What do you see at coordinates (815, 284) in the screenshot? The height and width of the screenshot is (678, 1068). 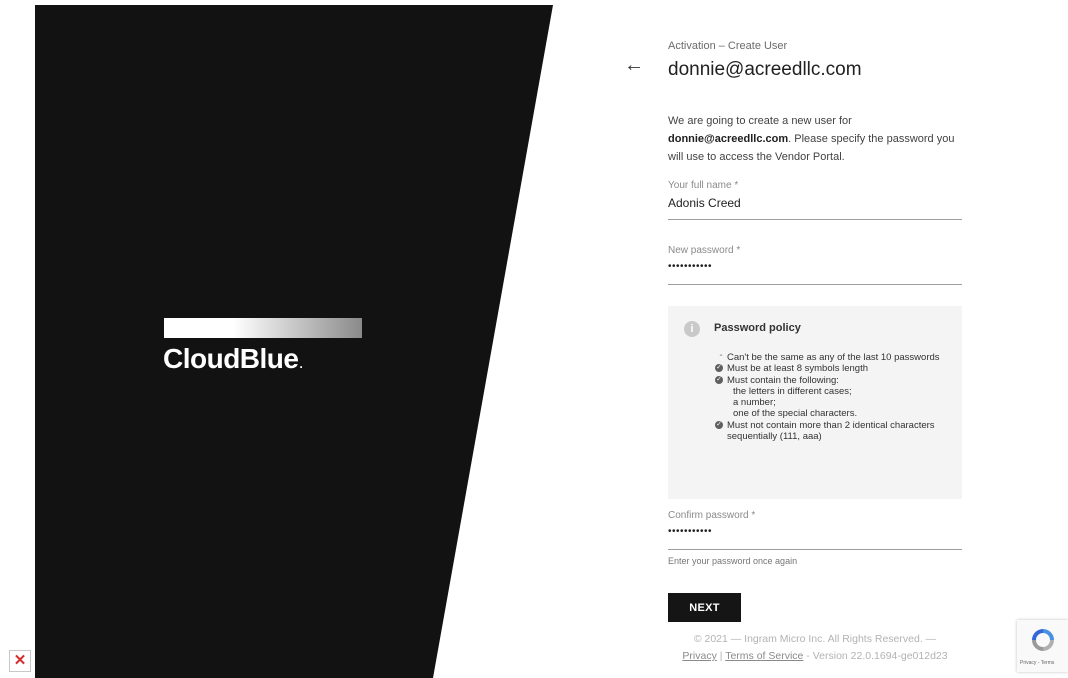 I see `new-password-underline` at bounding box center [815, 284].